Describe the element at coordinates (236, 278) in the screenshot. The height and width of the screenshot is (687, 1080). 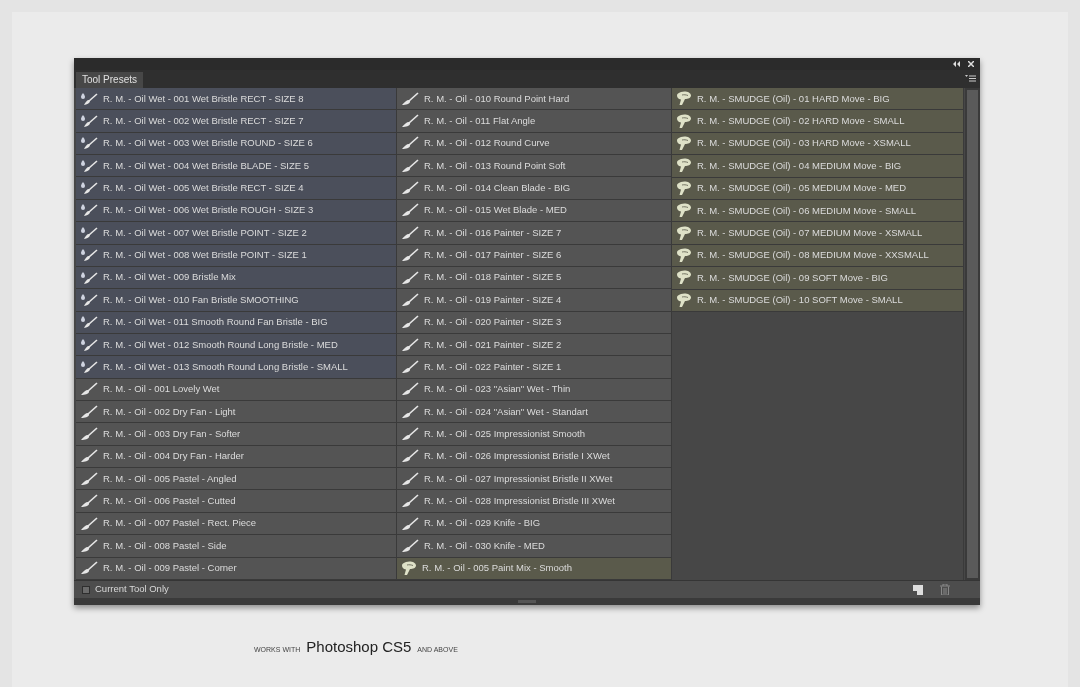
I see `preset-row: R. M. - Oil Wet - 009 Bristle Mix` at that location.